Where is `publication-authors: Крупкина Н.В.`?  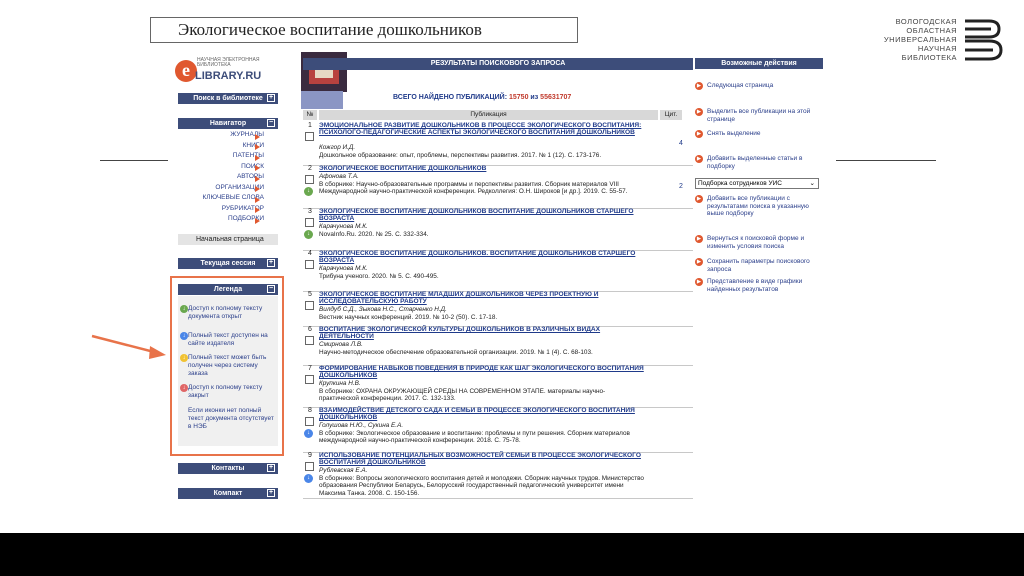 publication-authors: Крупкина Н.В. is located at coordinates (340, 383).